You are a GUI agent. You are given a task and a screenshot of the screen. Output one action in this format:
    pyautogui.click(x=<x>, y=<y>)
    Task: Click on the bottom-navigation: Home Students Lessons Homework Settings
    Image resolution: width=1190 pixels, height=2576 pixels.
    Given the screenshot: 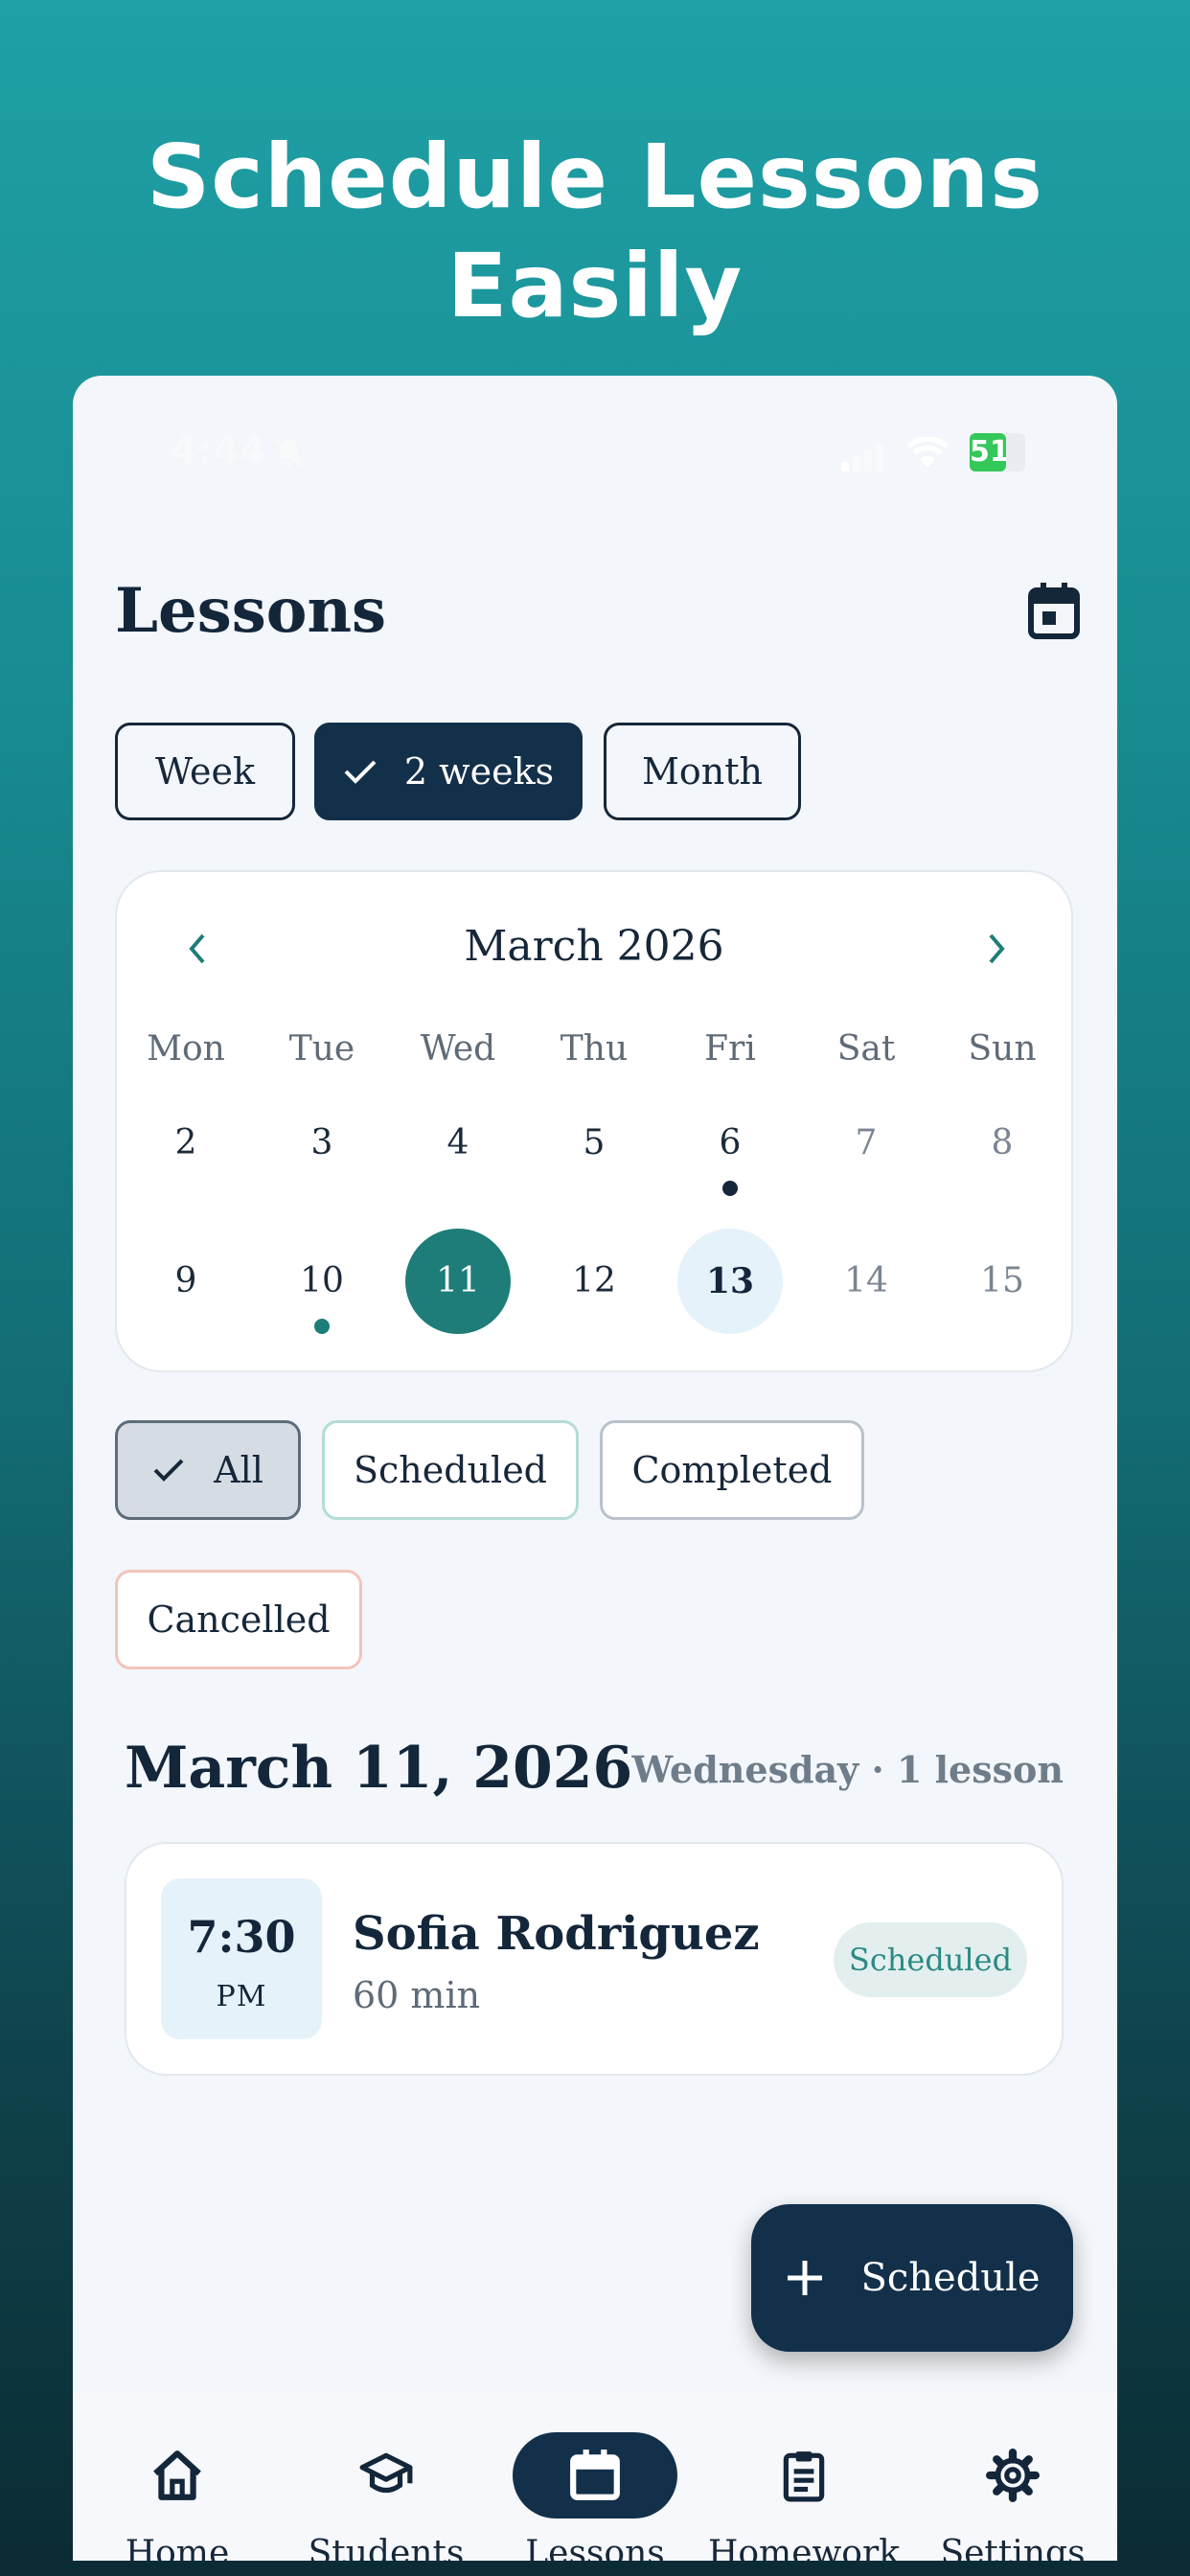 What is the action you would take?
    pyautogui.click(x=595, y=2476)
    